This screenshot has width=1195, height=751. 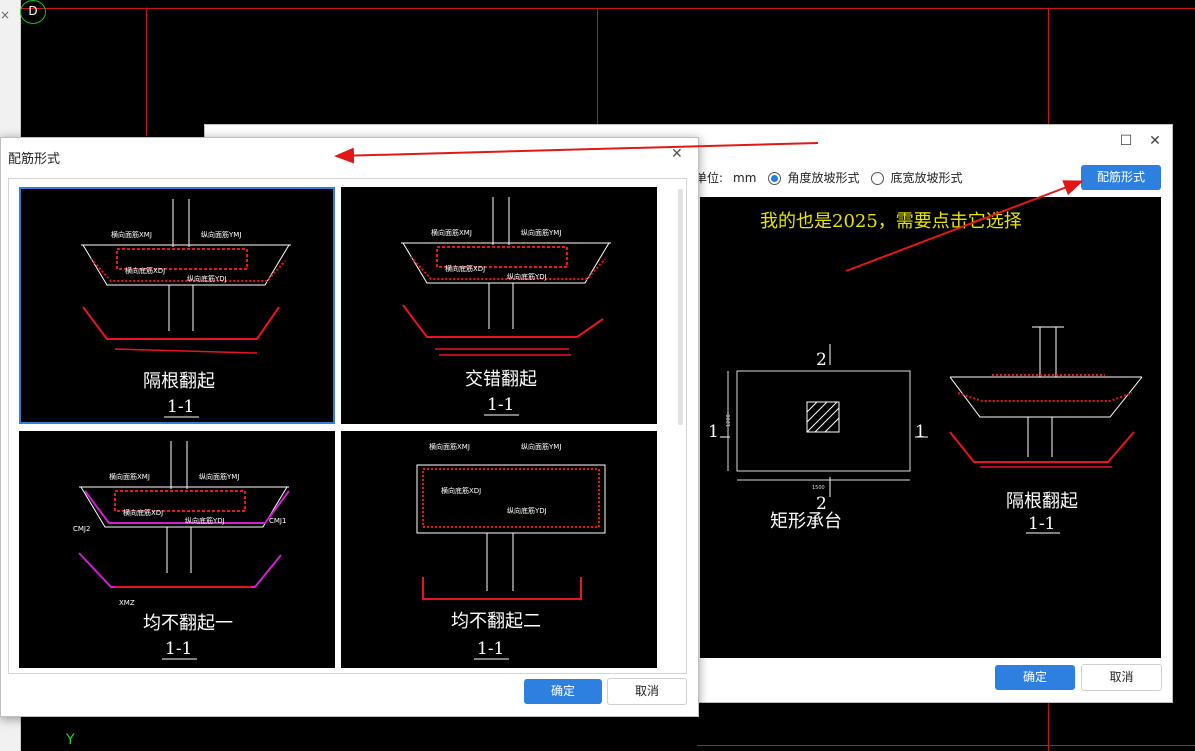 I want to click on option-name: 交错翻起, so click(x=501, y=379).